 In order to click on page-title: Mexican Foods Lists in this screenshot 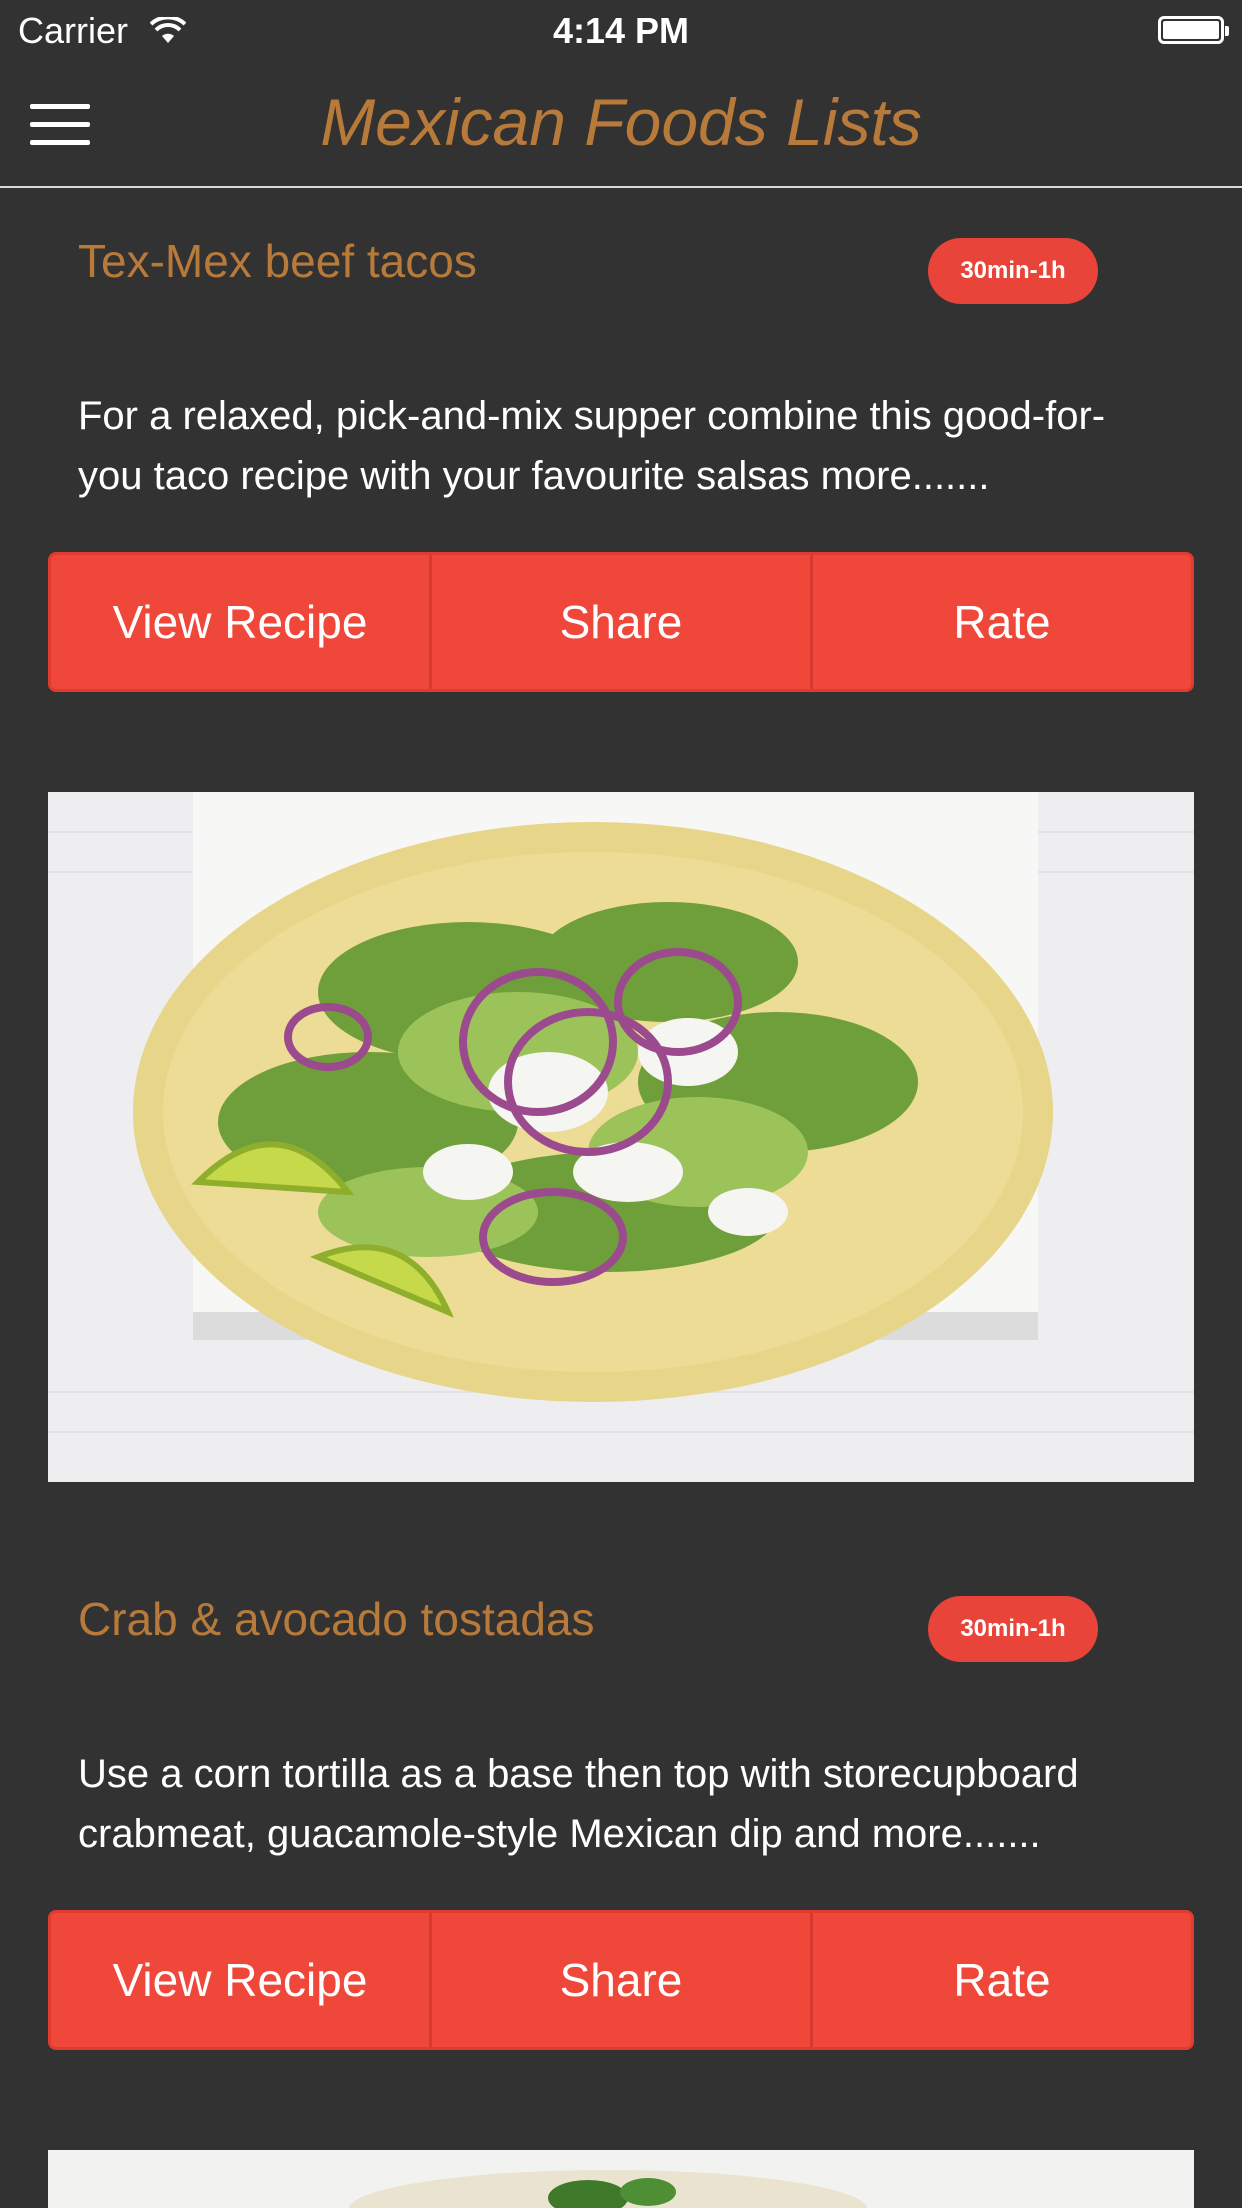, I will do `click(621, 122)`.